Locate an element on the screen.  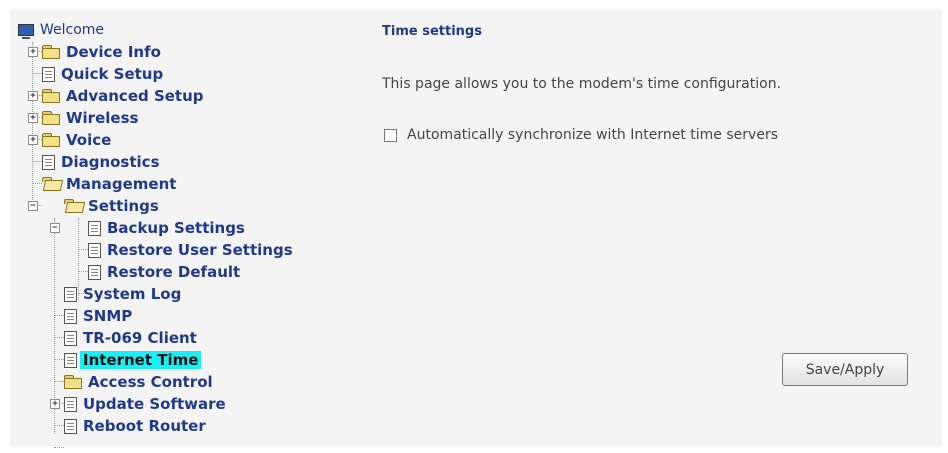
tree-item-label: Restore Default is located at coordinates (174, 272).